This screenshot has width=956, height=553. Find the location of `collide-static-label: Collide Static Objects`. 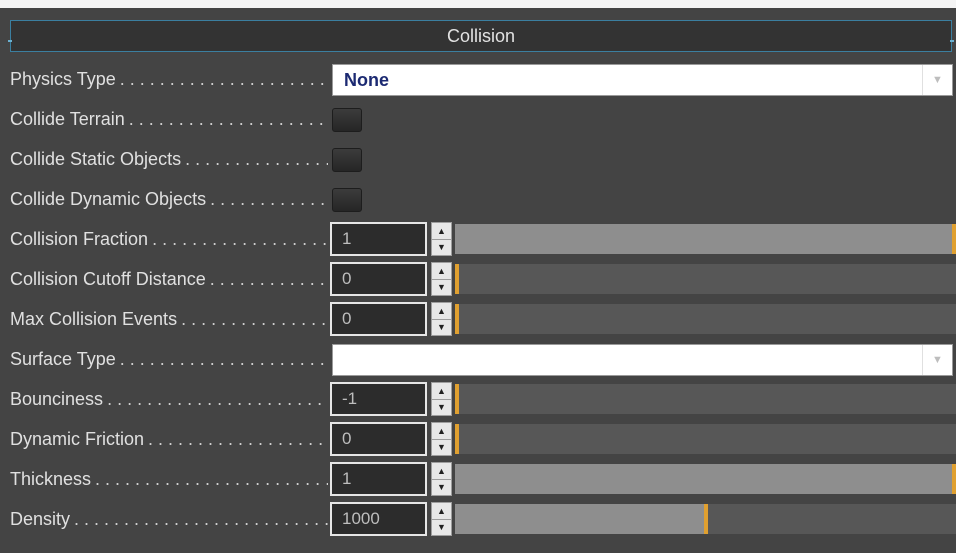

collide-static-label: Collide Static Objects is located at coordinates (96, 158).